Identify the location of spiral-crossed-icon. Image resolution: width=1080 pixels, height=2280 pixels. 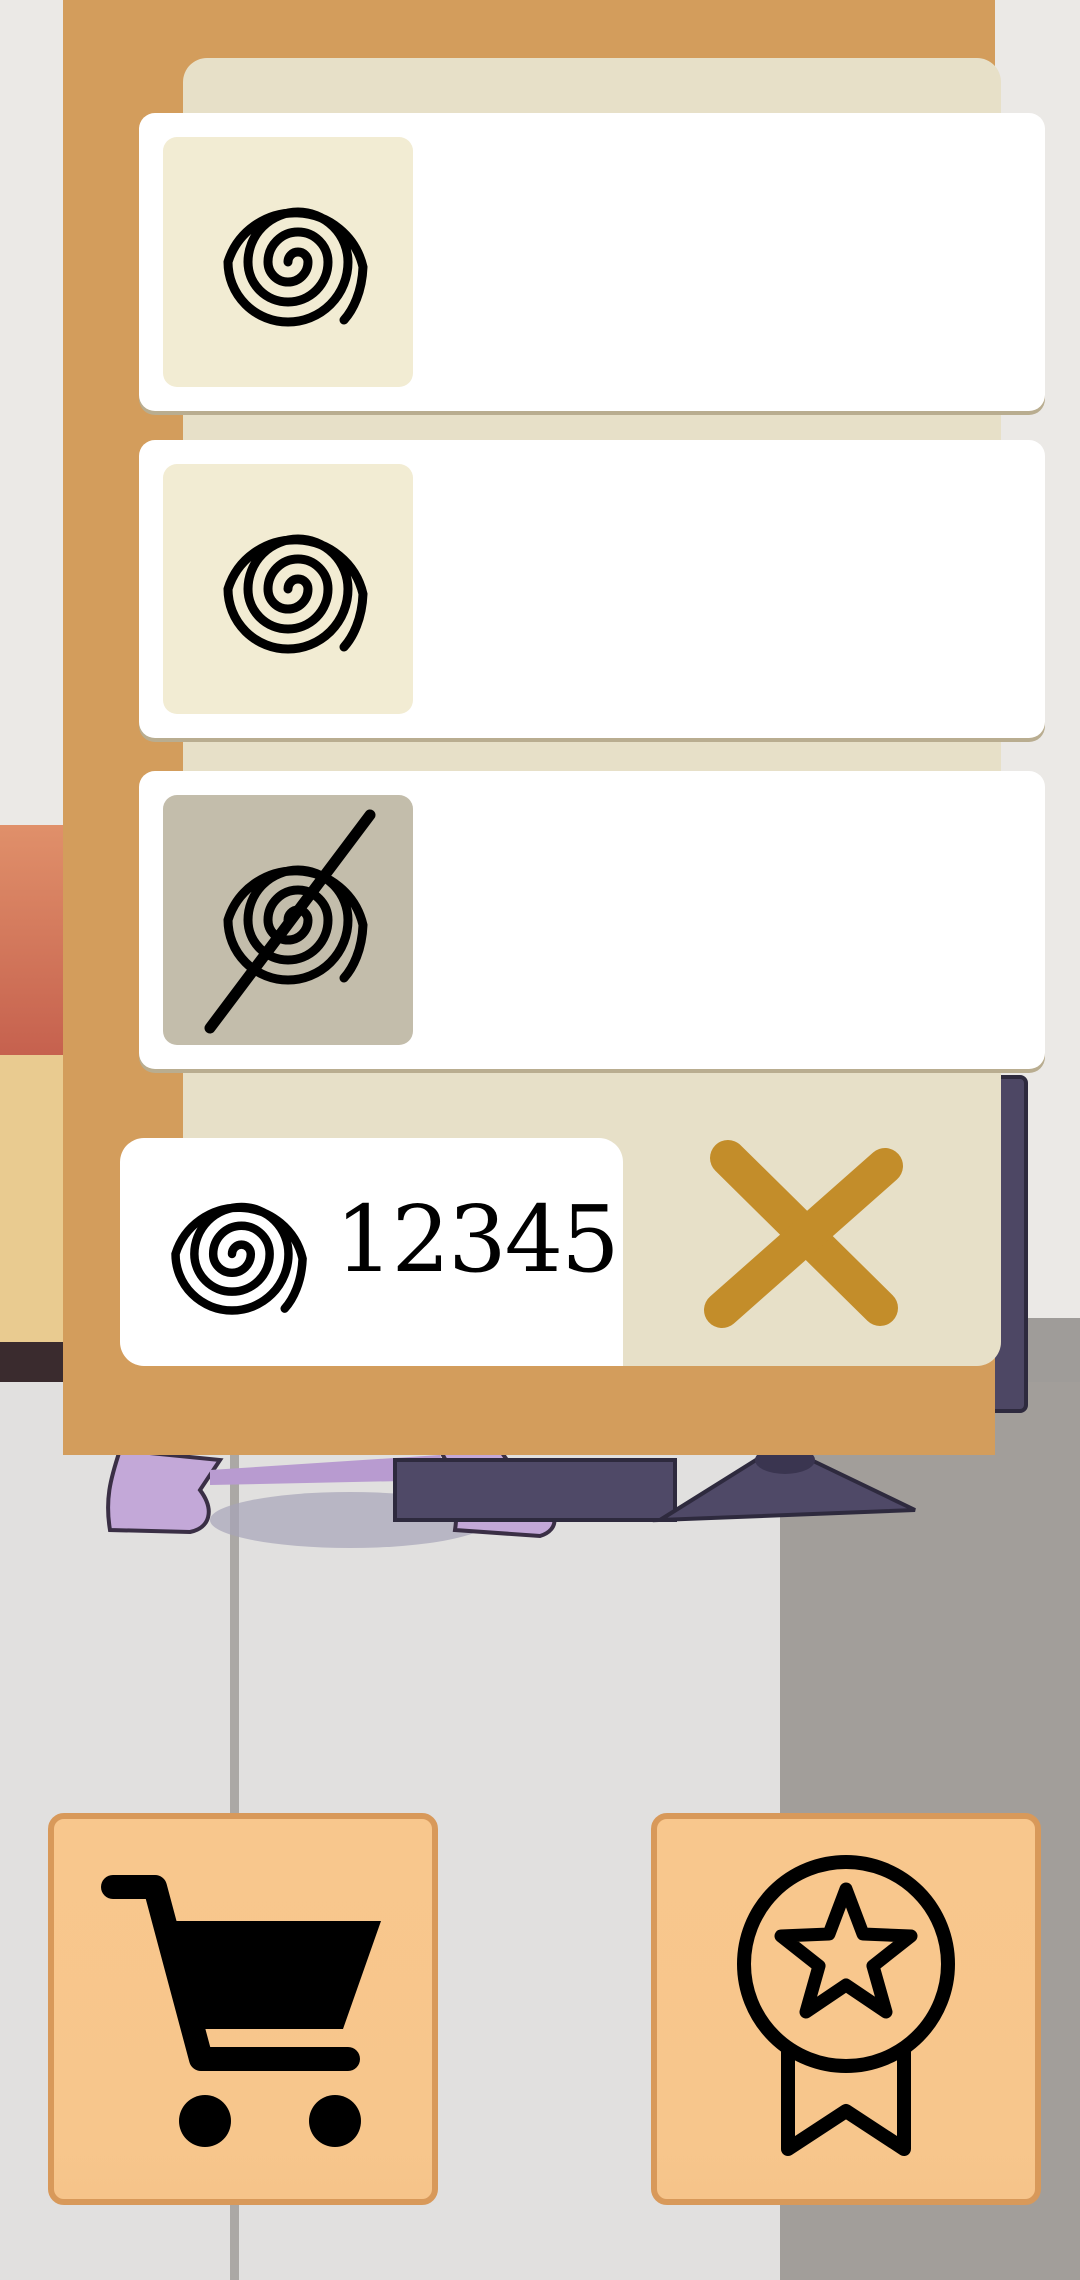
(290, 921).